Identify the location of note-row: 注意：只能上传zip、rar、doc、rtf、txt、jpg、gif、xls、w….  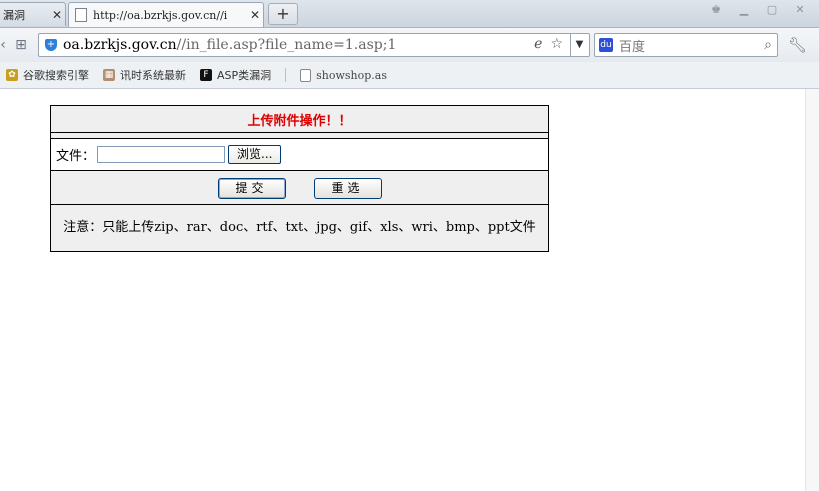
(299, 228).